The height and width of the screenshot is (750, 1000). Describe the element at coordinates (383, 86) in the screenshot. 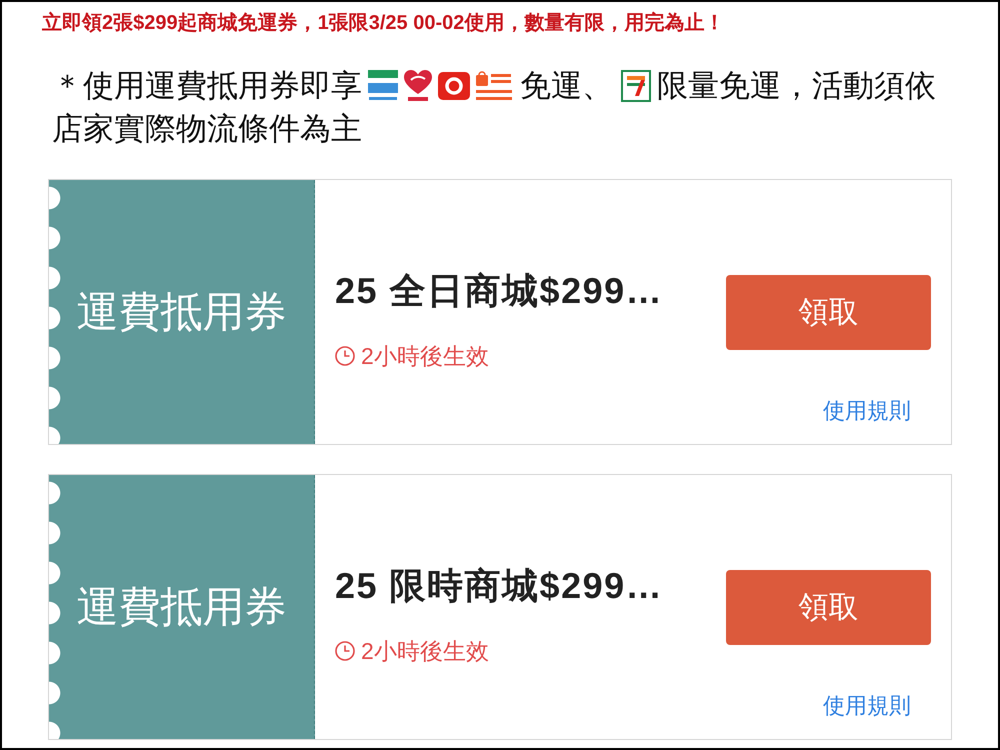

I see `striped-logo-icon` at that location.